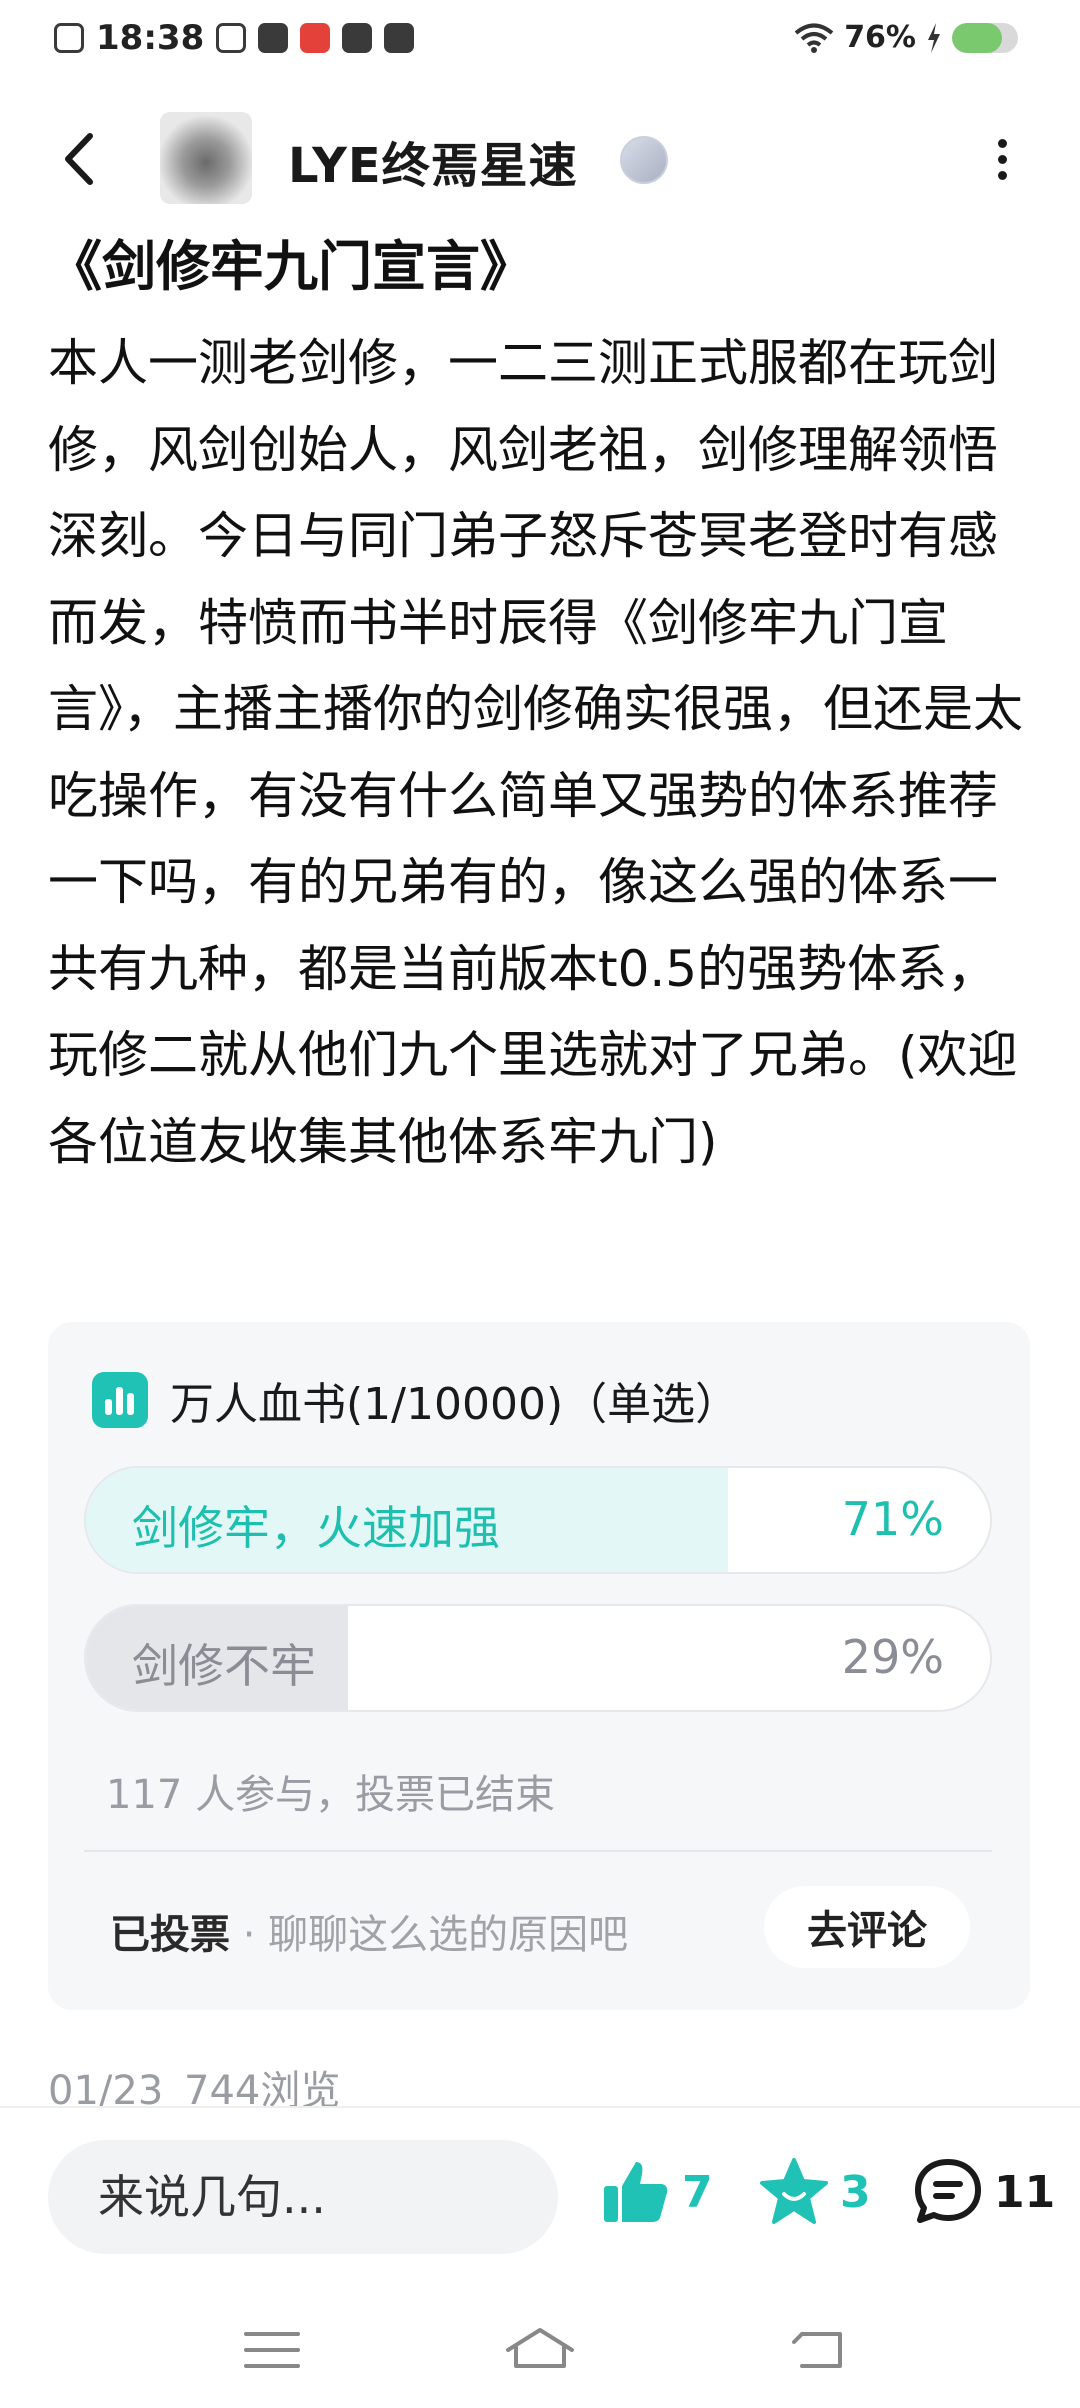  What do you see at coordinates (1002, 160) in the screenshot?
I see `more-vertical-icon` at bounding box center [1002, 160].